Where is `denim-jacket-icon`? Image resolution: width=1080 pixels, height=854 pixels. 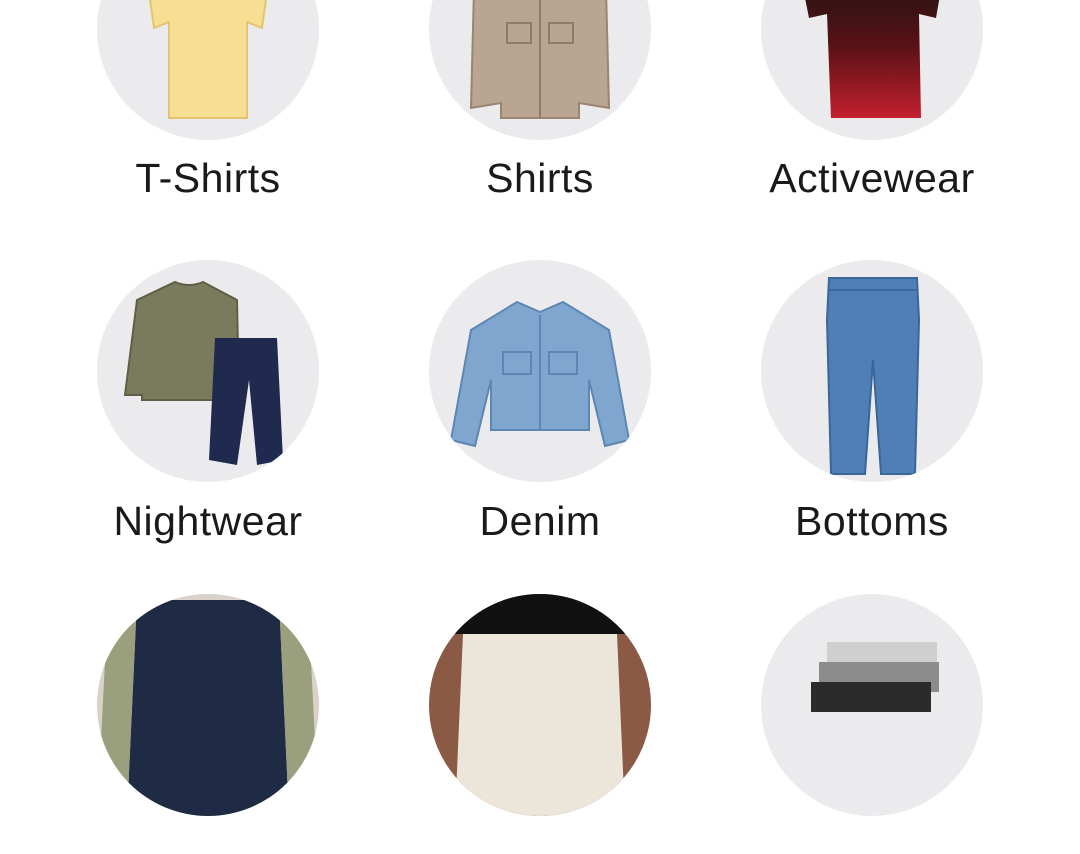
denim-jacket-icon is located at coordinates (540, 374).